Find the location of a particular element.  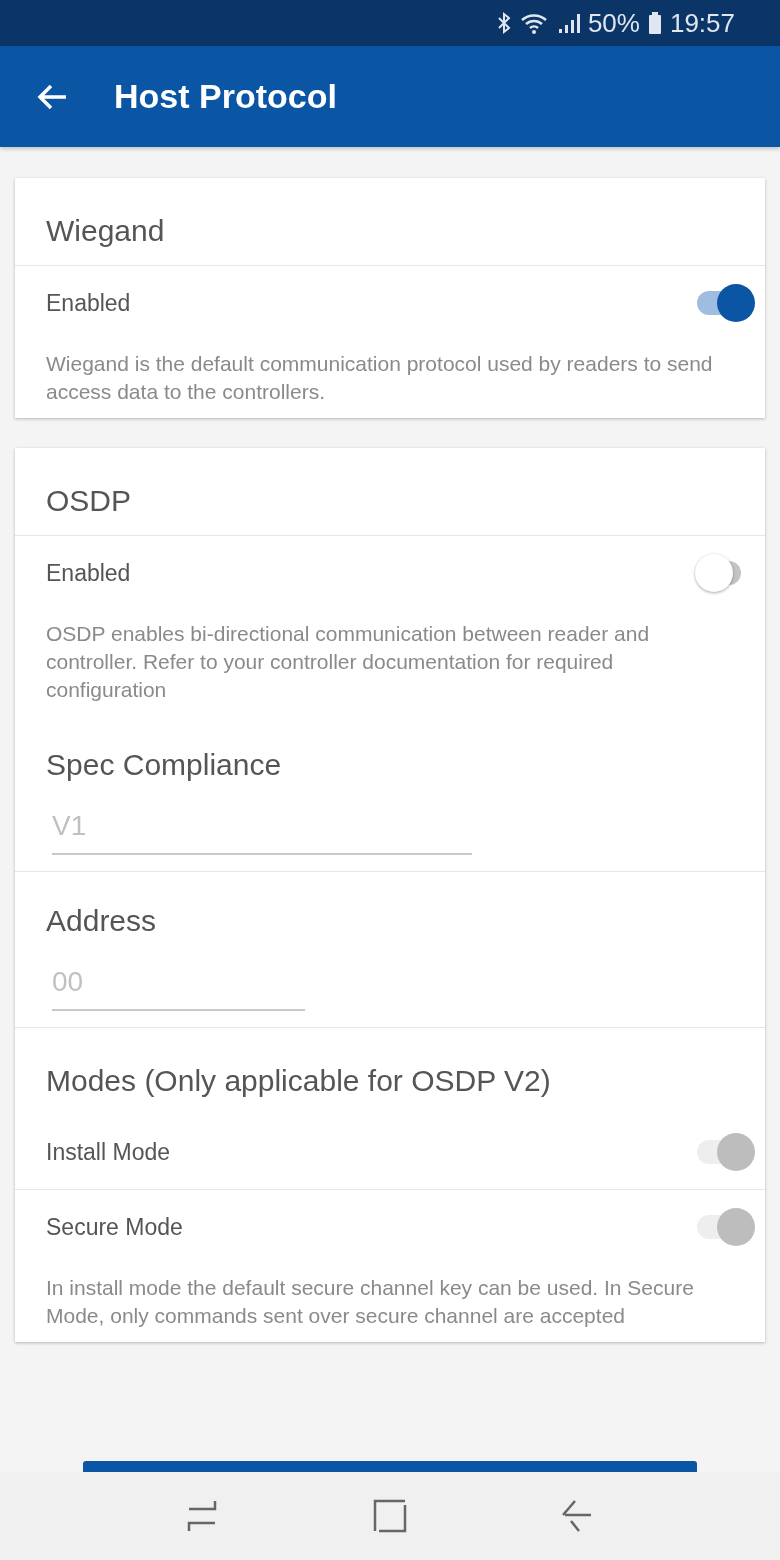

description-text: OSDP enables bi-directional communication between reader and controller. Refer to your controller documentation for required configuration is located at coordinates (348, 662).